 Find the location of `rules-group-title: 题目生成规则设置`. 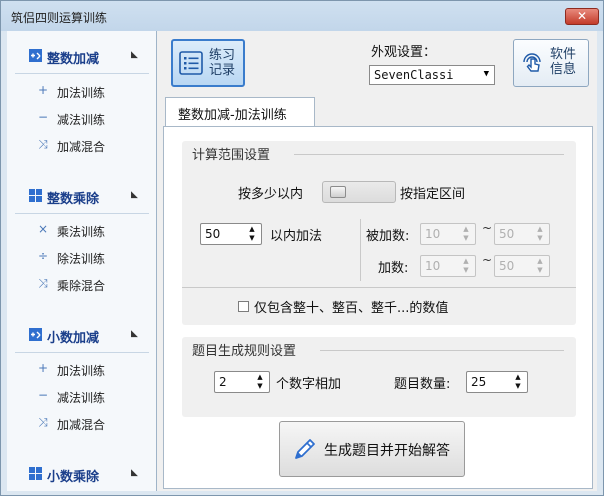

rules-group-title: 题目生成规则设置 is located at coordinates (244, 351).